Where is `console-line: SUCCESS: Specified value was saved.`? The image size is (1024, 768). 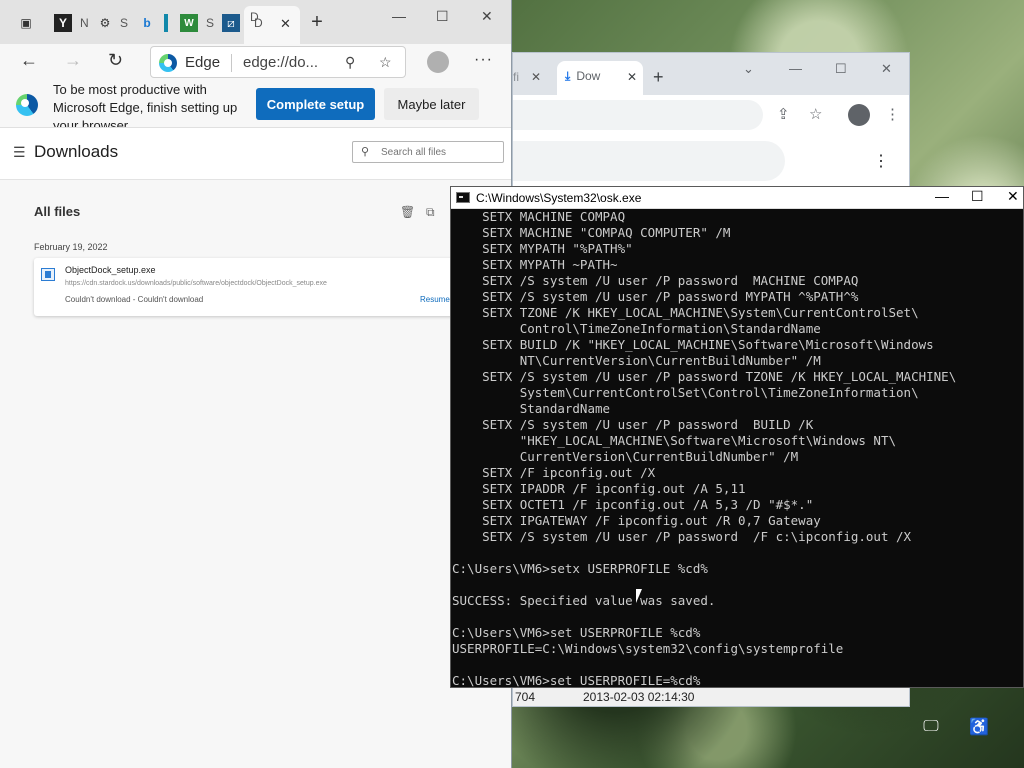
console-line: SUCCESS: Specified value was saved. is located at coordinates (584, 600).